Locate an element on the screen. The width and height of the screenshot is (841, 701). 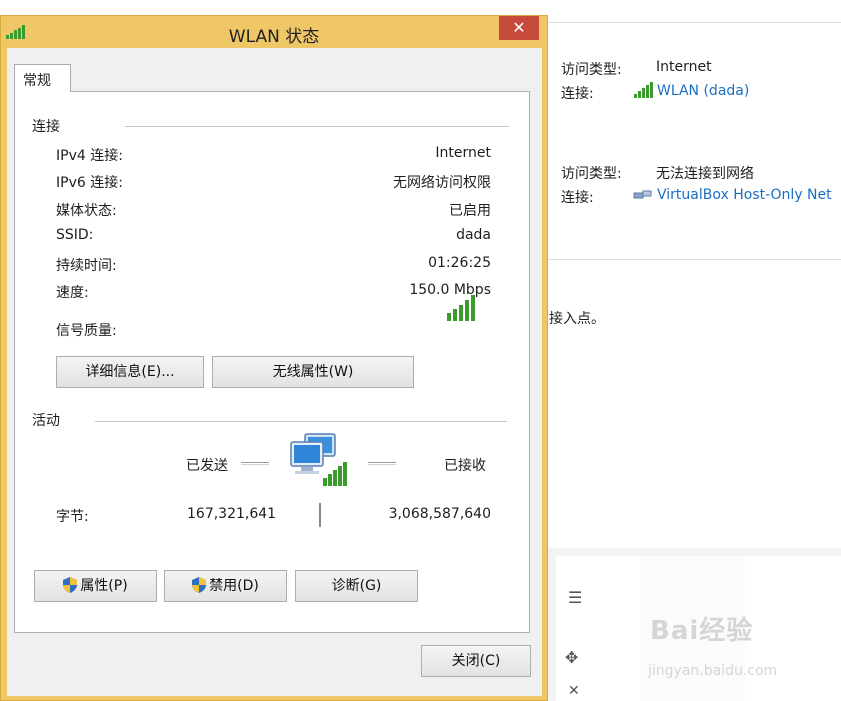
bytes-divider is located at coordinates (320, 515).